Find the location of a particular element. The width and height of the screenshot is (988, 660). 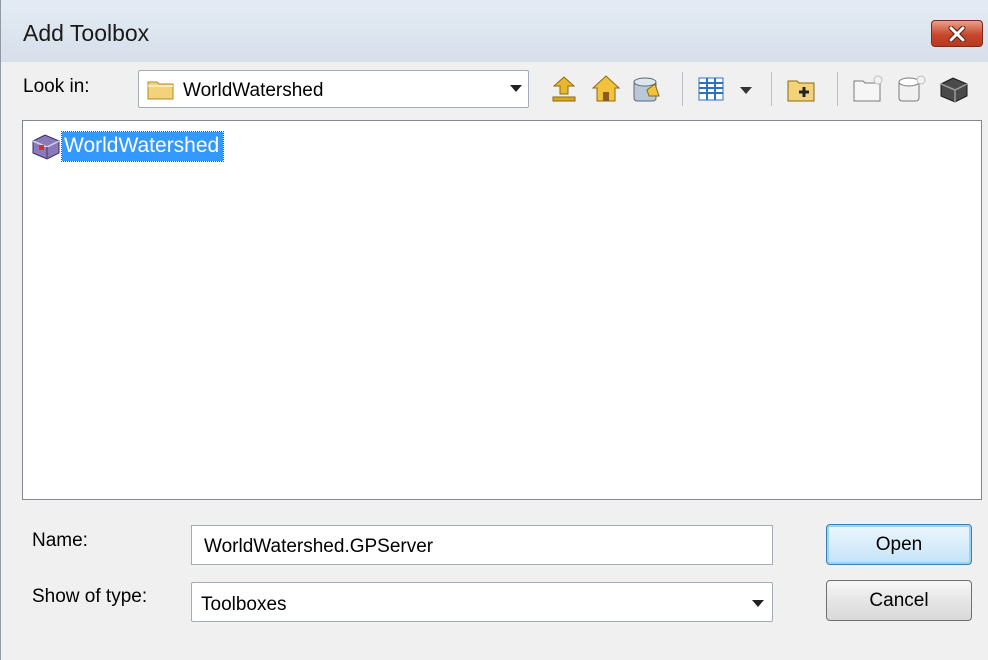

folder-icon is located at coordinates (160, 90).